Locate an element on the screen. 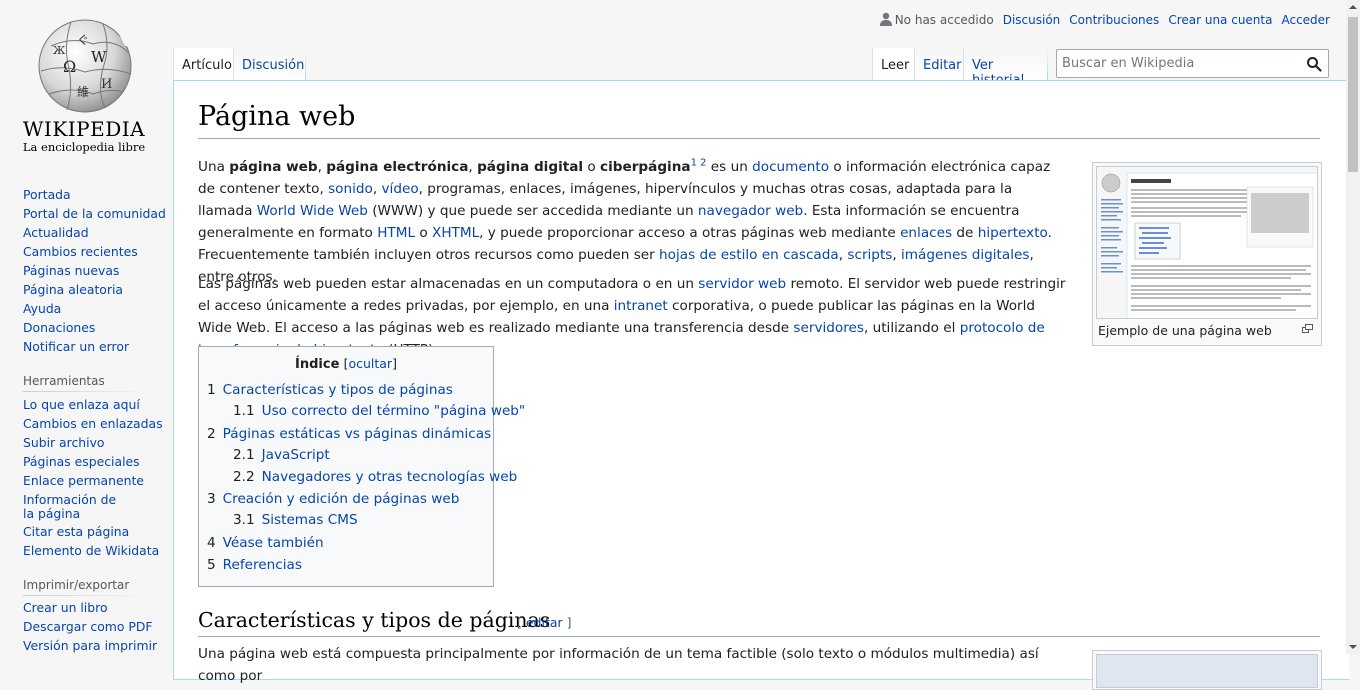  sidebar-item-recent-changes: Cambios recientes is located at coordinates (88, 252).